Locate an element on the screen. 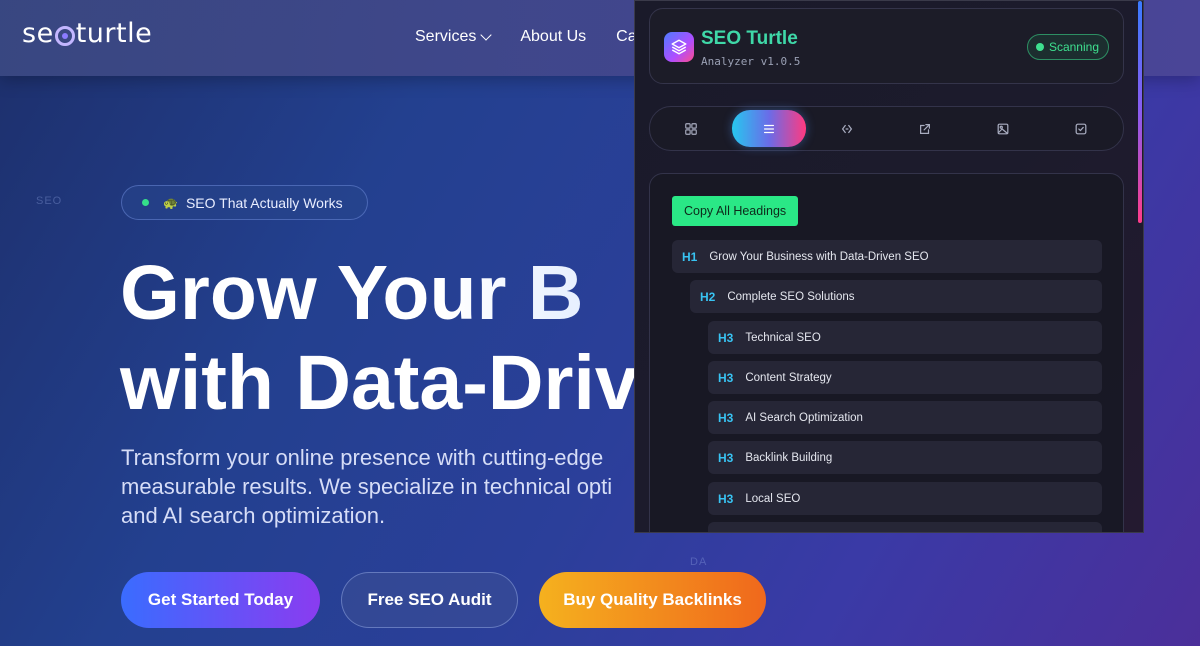 The height and width of the screenshot is (646, 1200). heading-level: H2 is located at coordinates (708, 296).